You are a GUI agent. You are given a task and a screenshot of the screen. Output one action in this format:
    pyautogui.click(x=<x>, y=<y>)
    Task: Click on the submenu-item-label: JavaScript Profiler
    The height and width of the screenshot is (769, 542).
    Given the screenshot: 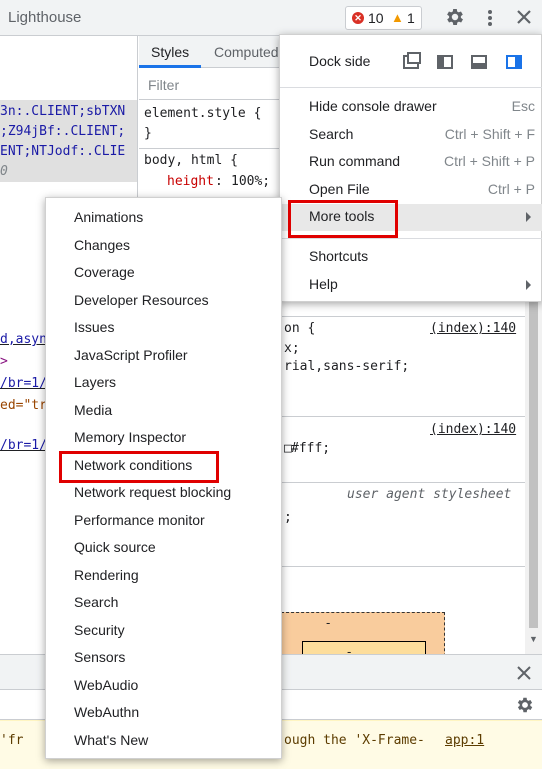 What is the action you would take?
    pyautogui.click(x=131, y=355)
    